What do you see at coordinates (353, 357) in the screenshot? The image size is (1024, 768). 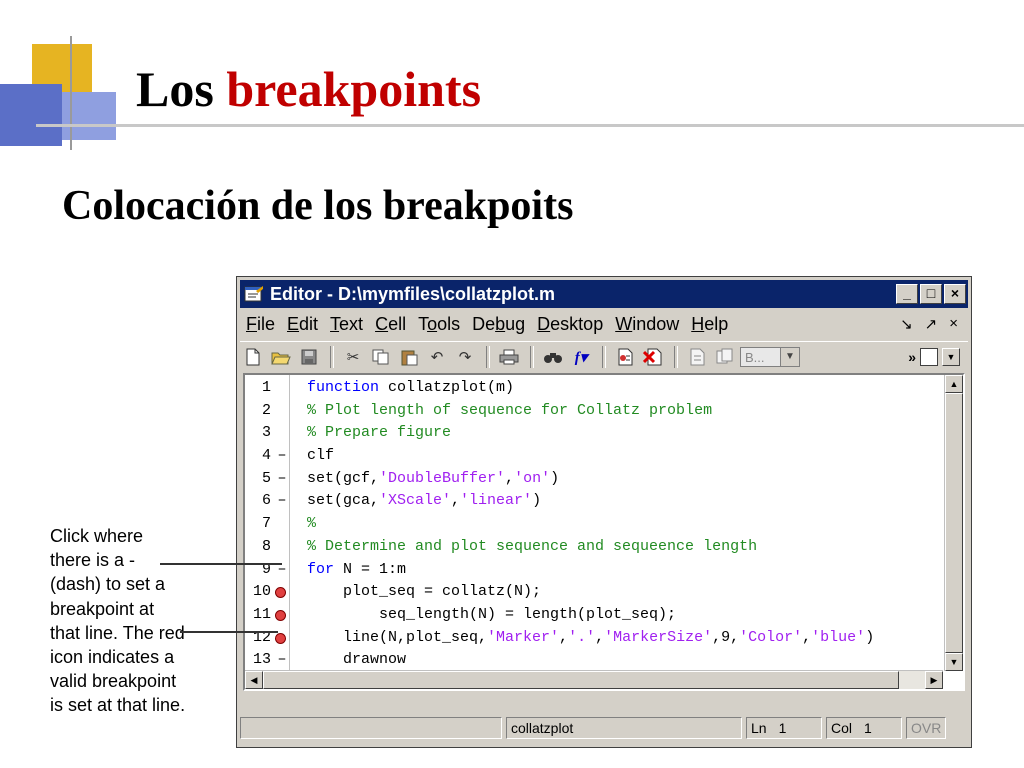 I see `cut-icon: ✂` at bounding box center [353, 357].